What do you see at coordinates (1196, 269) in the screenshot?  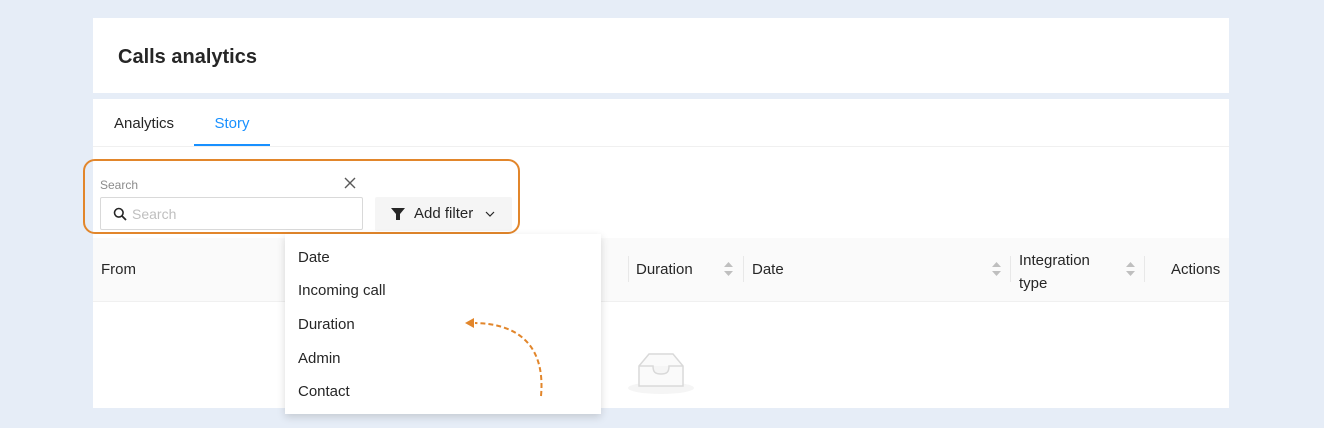 I see `column-header-actions: Actions` at bounding box center [1196, 269].